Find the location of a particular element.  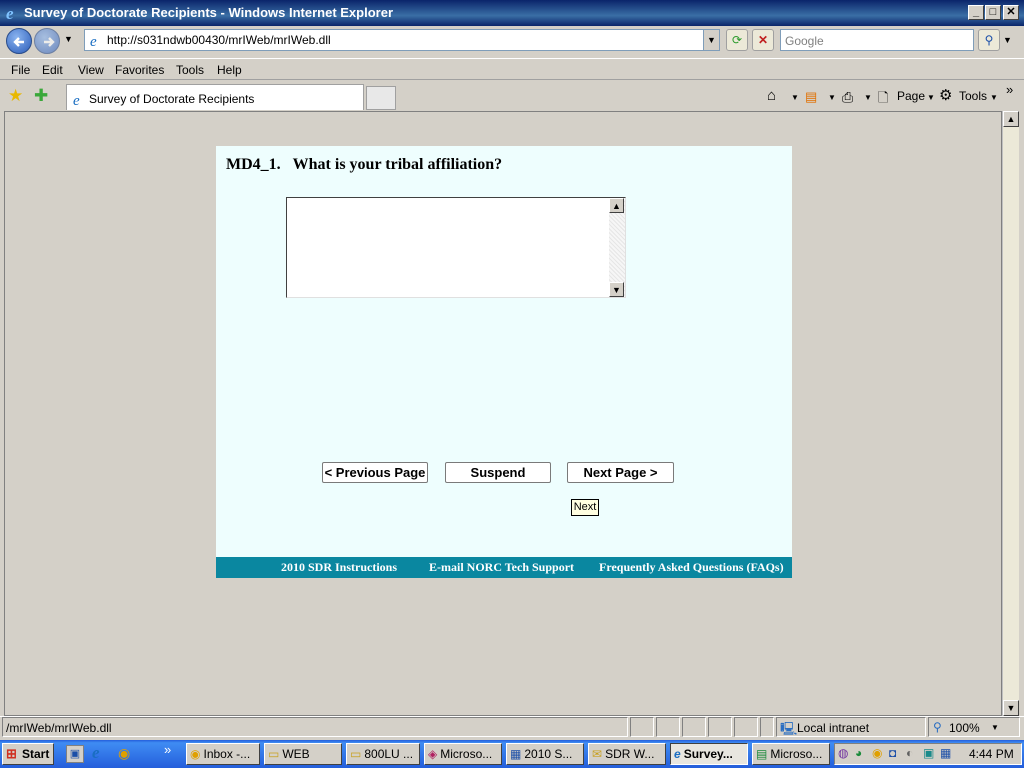

menu-favorites: Favorites is located at coordinates (139, 70).